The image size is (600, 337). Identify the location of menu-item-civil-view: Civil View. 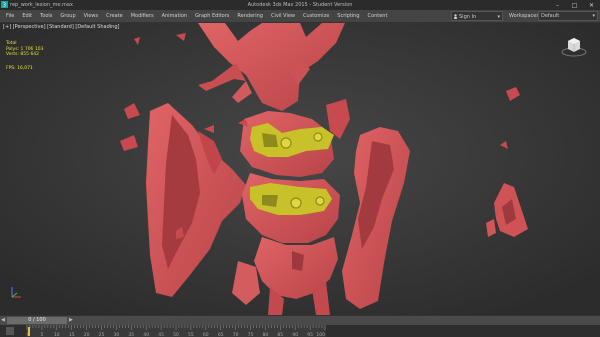
(283, 16).